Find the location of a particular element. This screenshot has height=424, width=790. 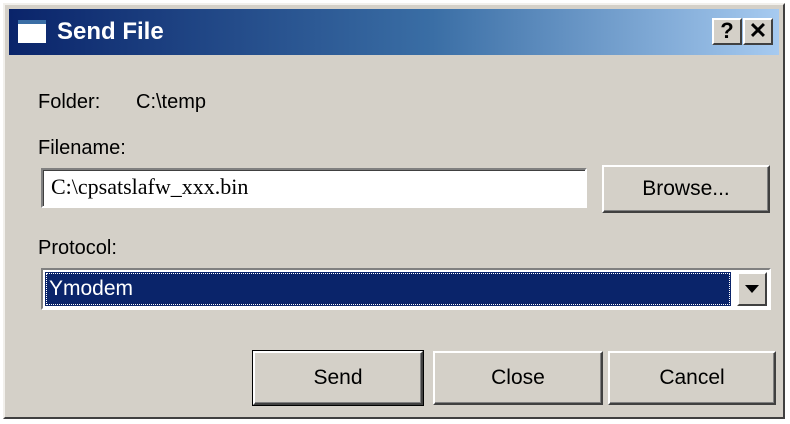

protocol-selected-value: Ymodem is located at coordinates (388, 289).